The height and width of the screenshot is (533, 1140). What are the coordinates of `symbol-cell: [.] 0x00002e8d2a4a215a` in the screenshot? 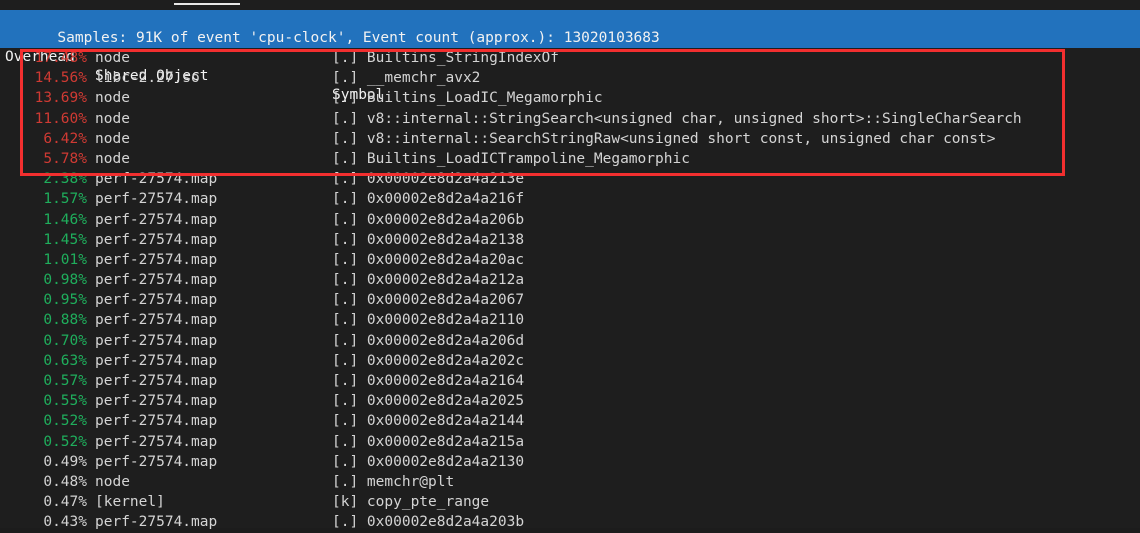 It's located at (428, 441).